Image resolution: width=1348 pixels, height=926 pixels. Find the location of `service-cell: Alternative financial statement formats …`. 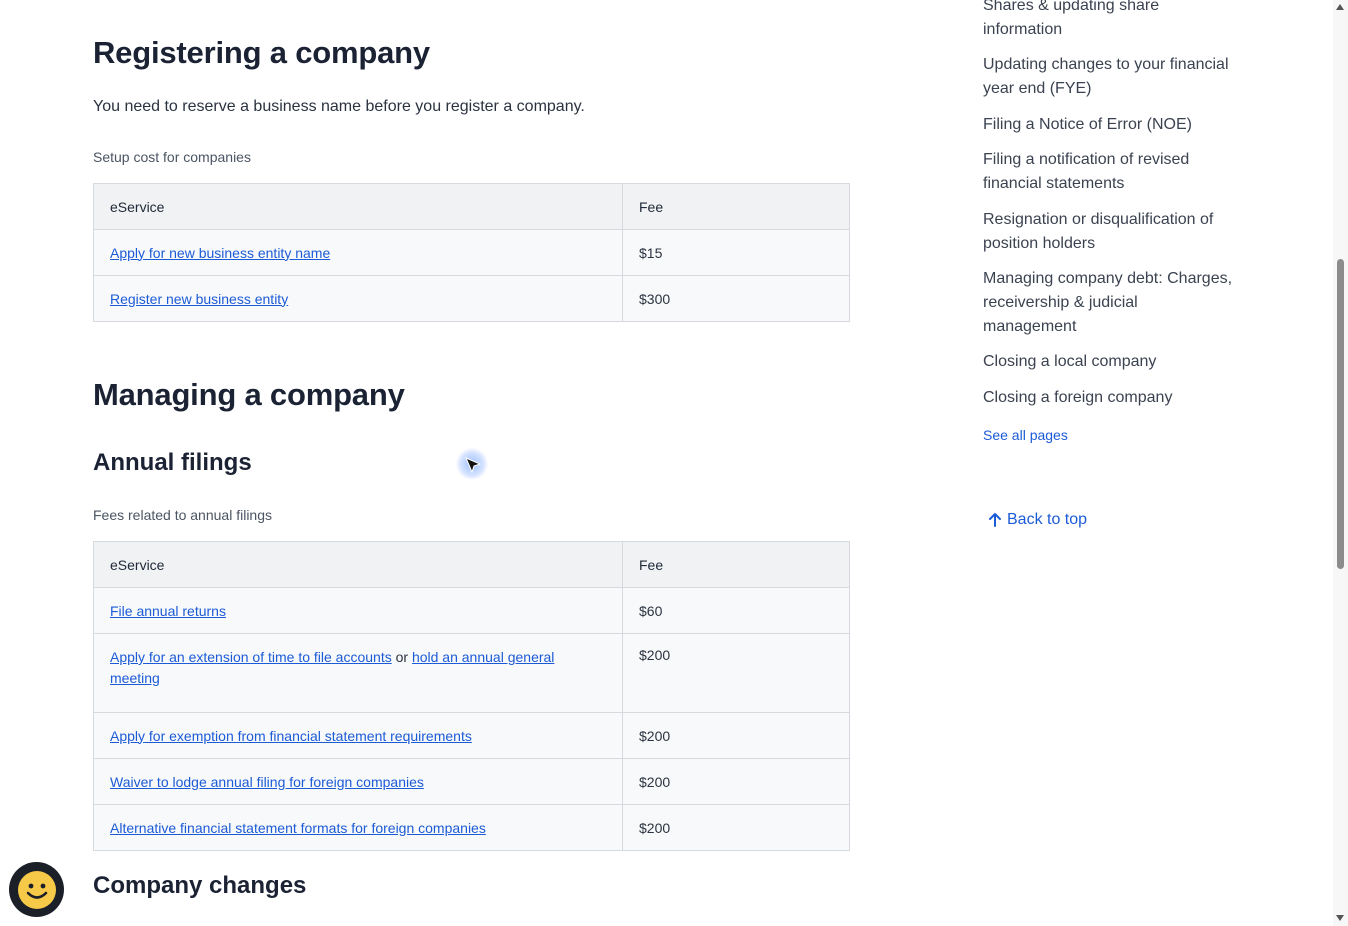

service-cell: Alternative financial statement formats … is located at coordinates (358, 827).